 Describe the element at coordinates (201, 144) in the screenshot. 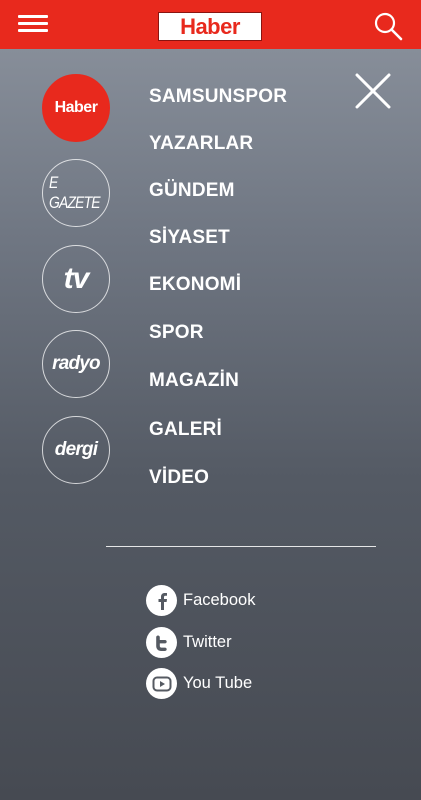

I see `menu-item-yazarlar: YAZARLAR` at that location.